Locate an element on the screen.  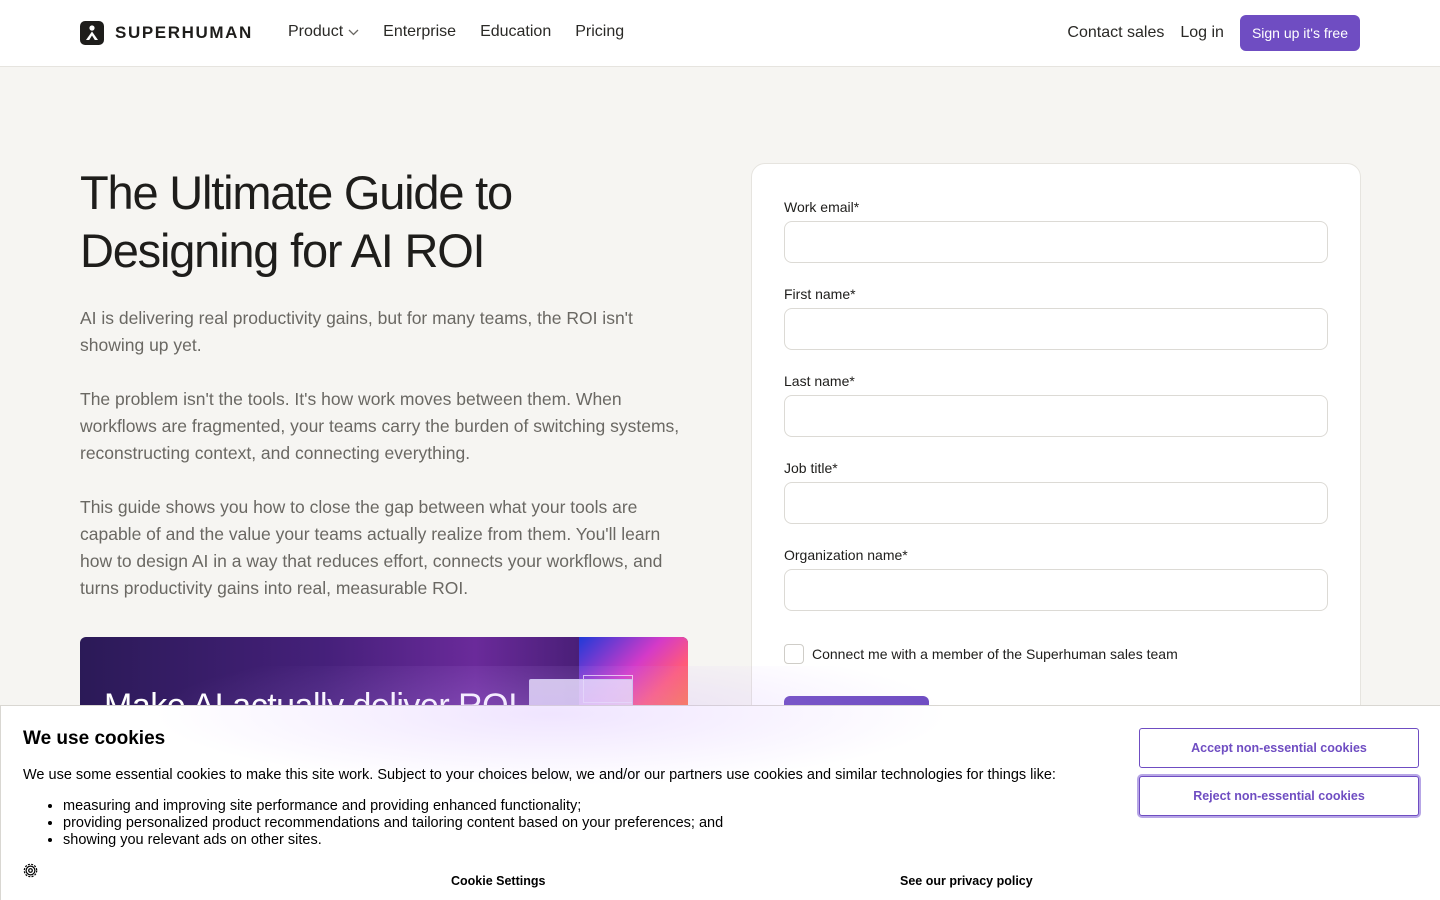
work-email-input is located at coordinates (1056, 242).